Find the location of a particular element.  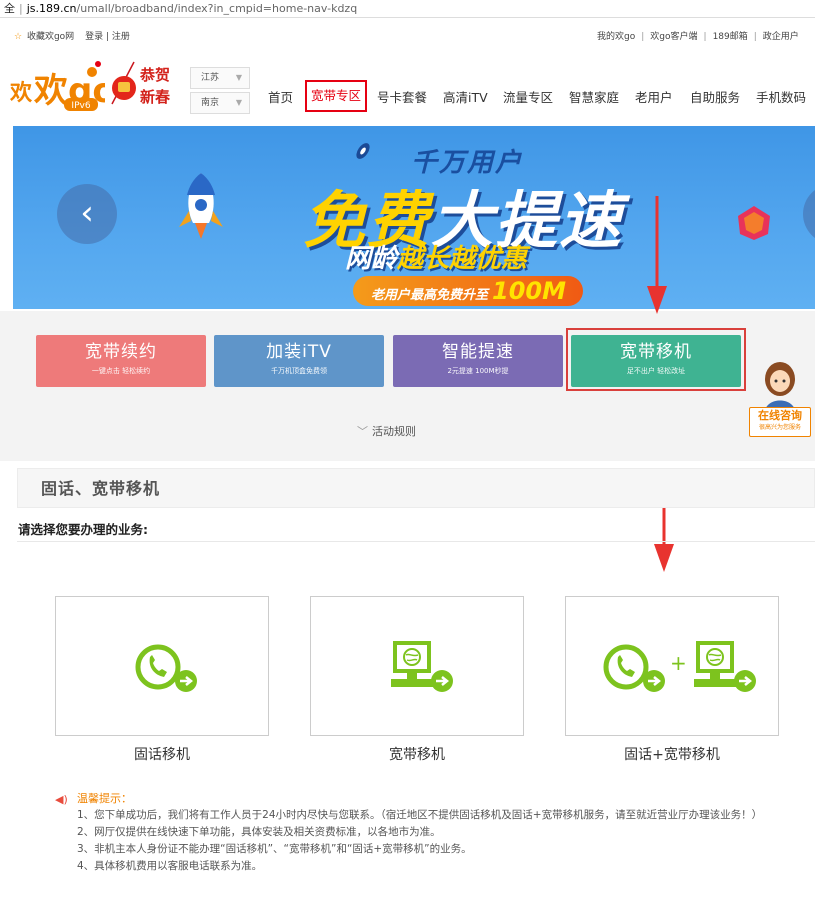

add-itv-card: 加装iTV 千万机顶盒免费领 is located at coordinates (299, 361).